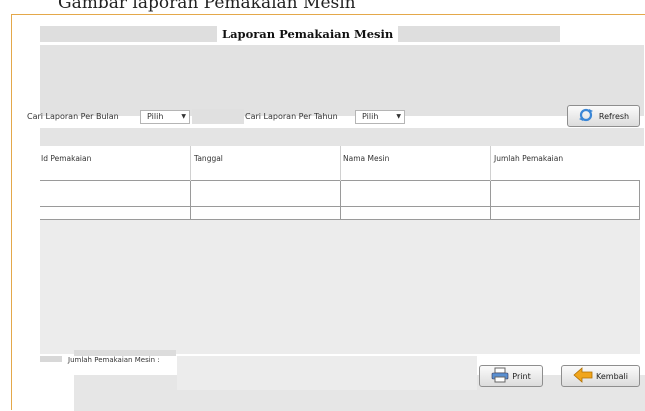  What do you see at coordinates (529, 158) in the screenshot?
I see `column-header: Jumlah Pemakaian` at bounding box center [529, 158].